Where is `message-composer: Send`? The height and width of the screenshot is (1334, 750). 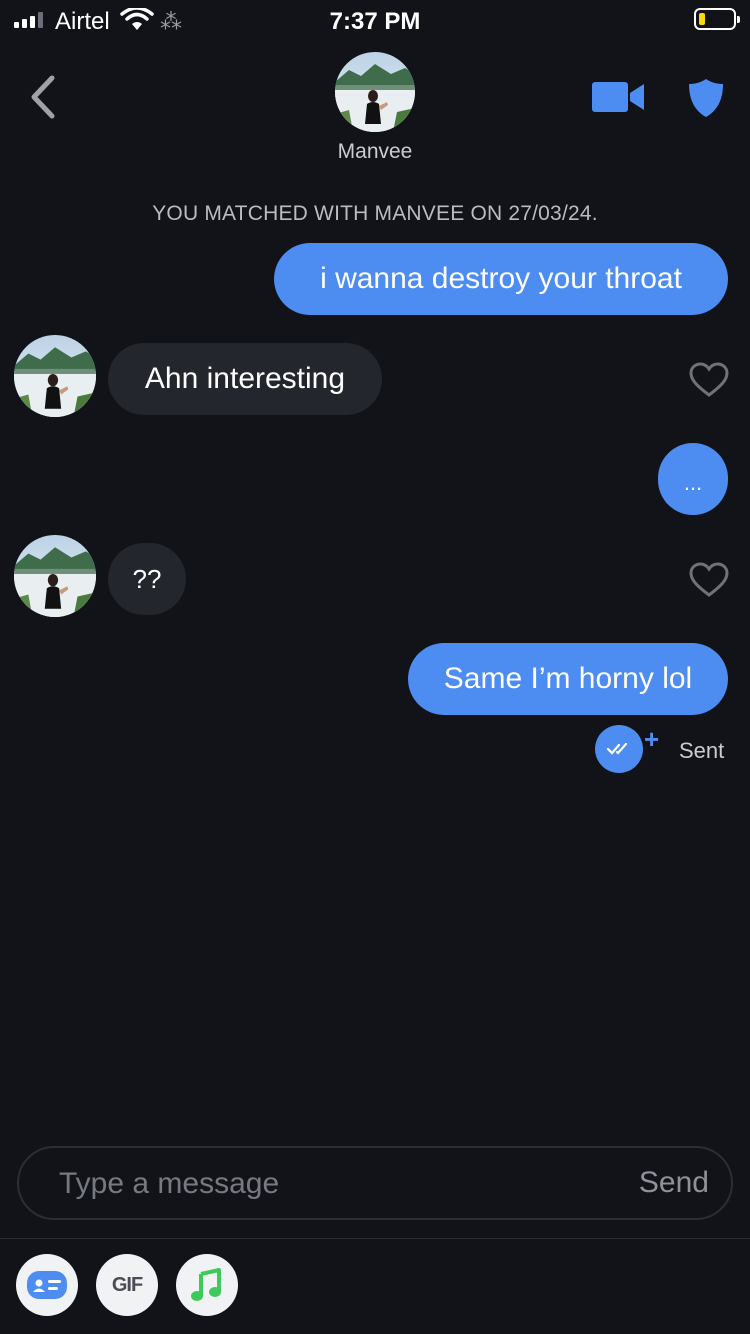
message-composer: Send is located at coordinates (375, 1183).